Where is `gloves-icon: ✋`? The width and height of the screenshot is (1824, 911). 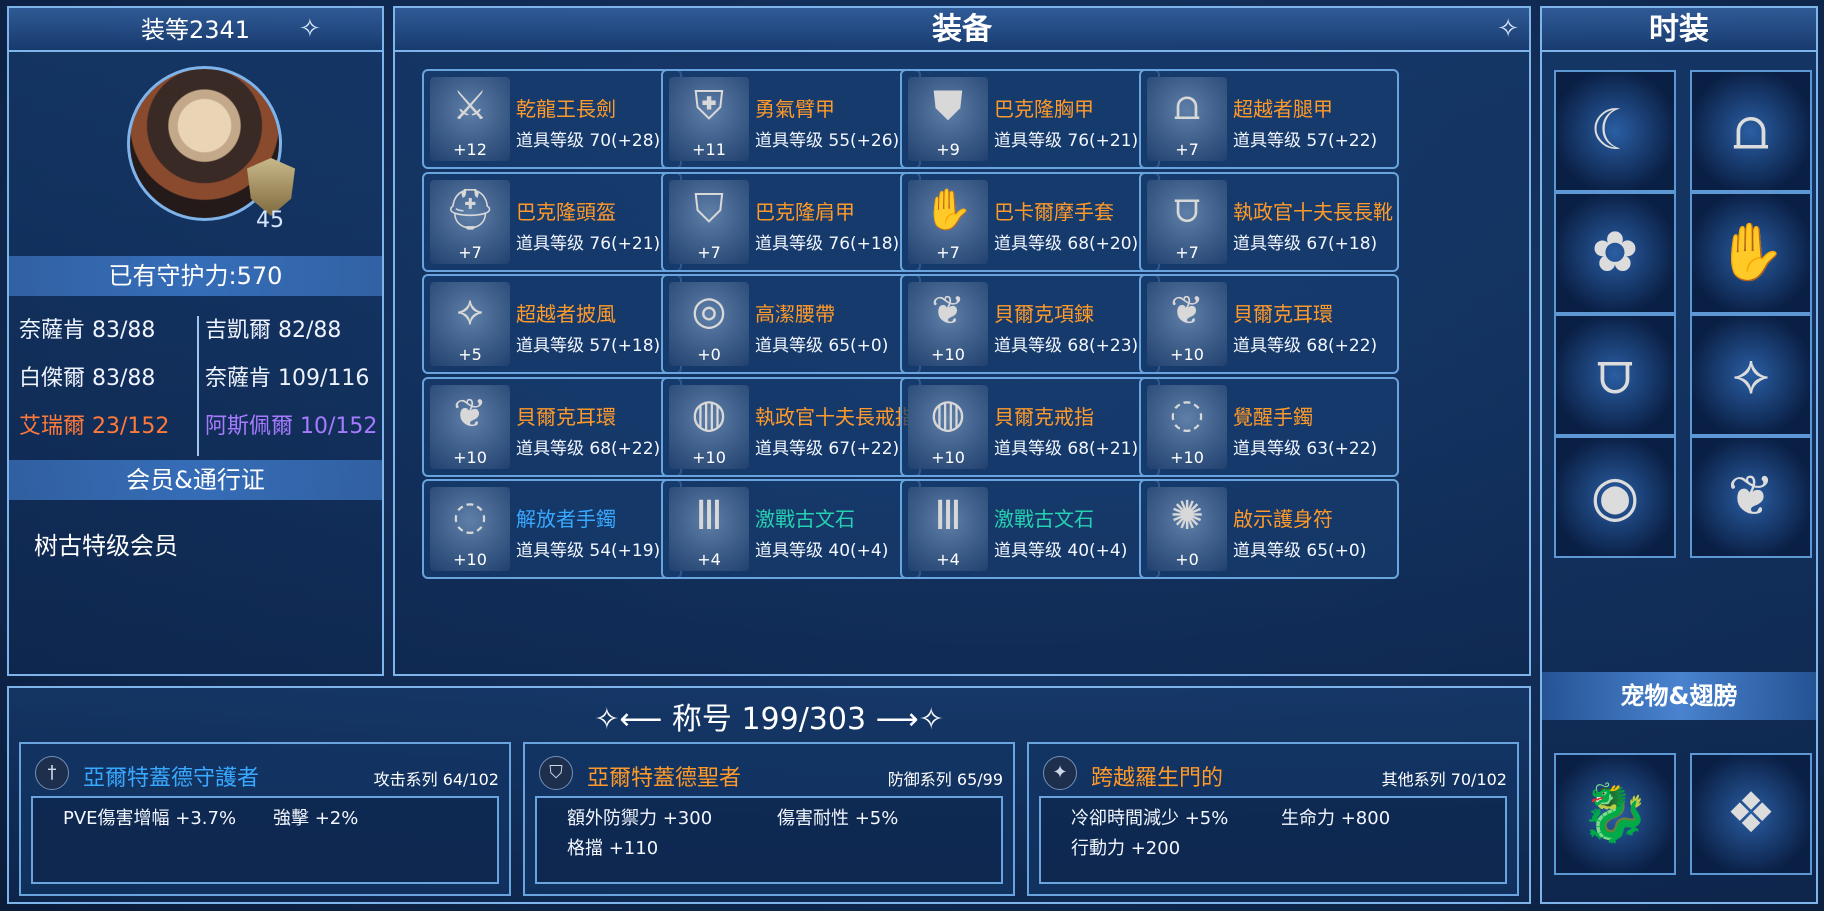
gloves-icon: ✋ is located at coordinates (948, 209).